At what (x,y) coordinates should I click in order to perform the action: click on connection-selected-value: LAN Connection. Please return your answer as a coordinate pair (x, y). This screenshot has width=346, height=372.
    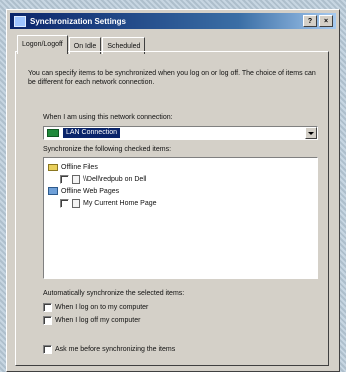
    Looking at the image, I should click on (91, 133).